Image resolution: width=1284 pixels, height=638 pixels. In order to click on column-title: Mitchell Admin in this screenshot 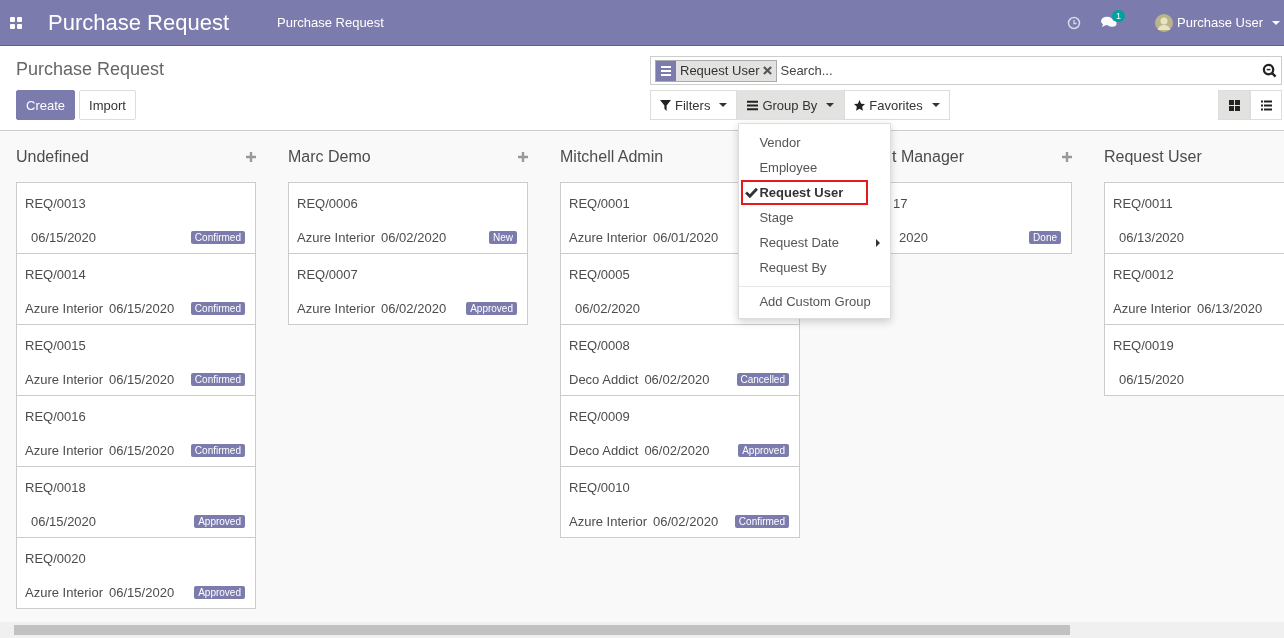, I will do `click(612, 156)`.